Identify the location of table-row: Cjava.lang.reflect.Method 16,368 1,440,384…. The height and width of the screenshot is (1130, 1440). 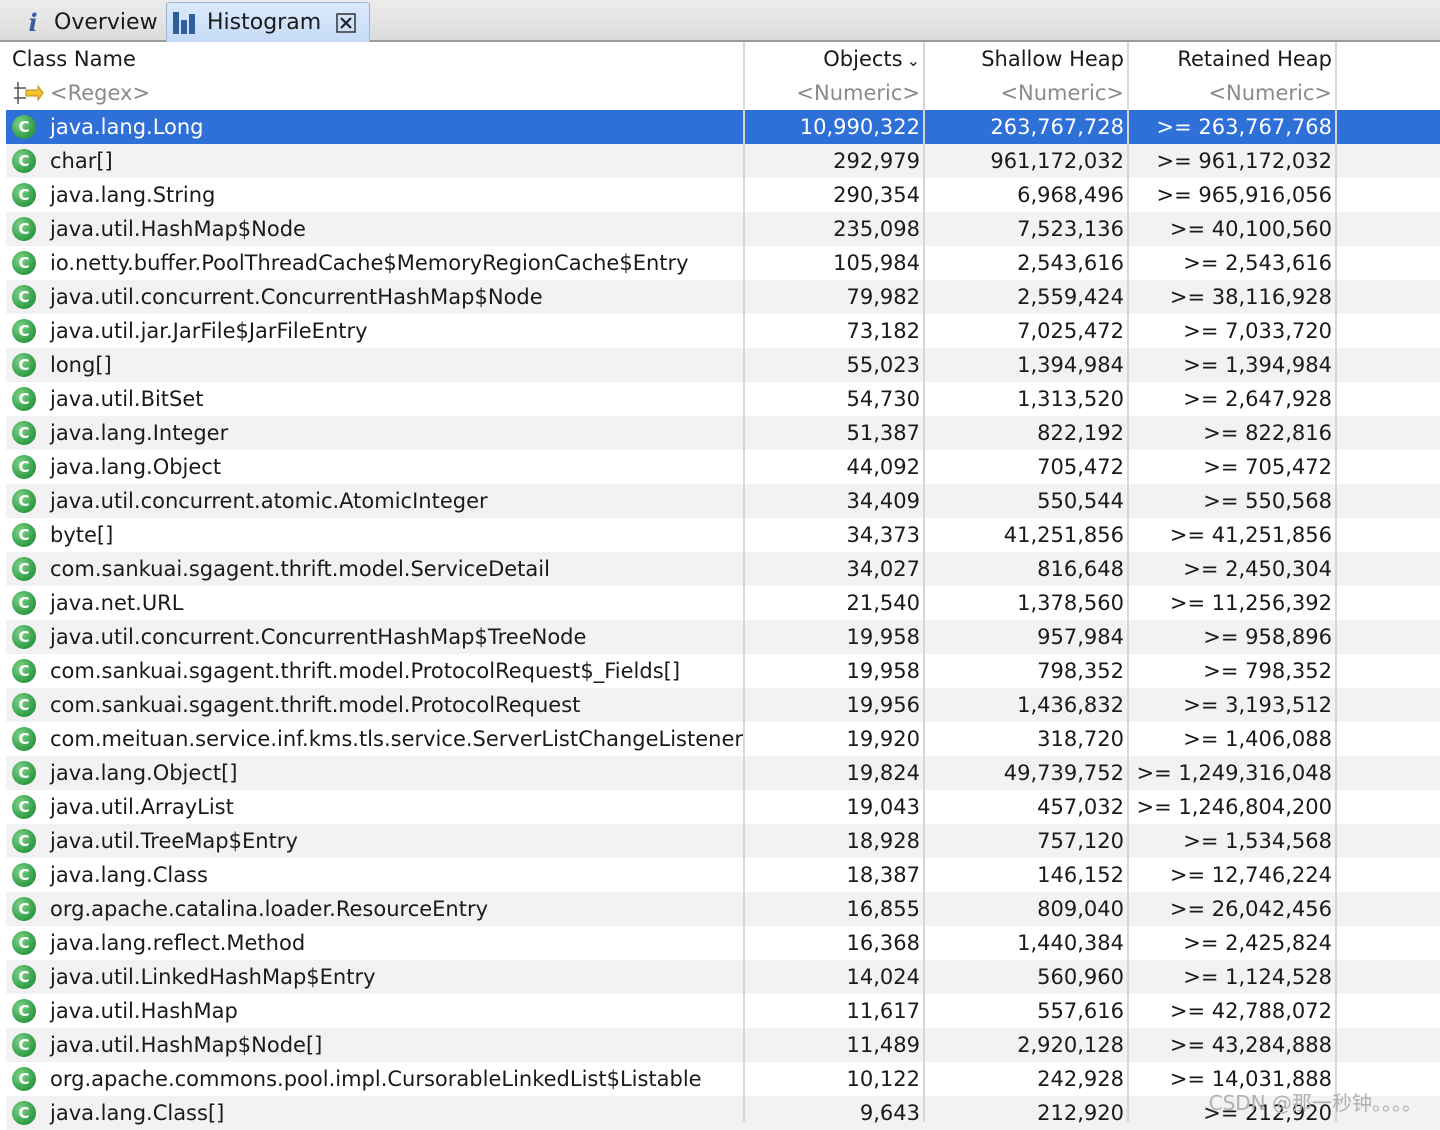
(723, 943).